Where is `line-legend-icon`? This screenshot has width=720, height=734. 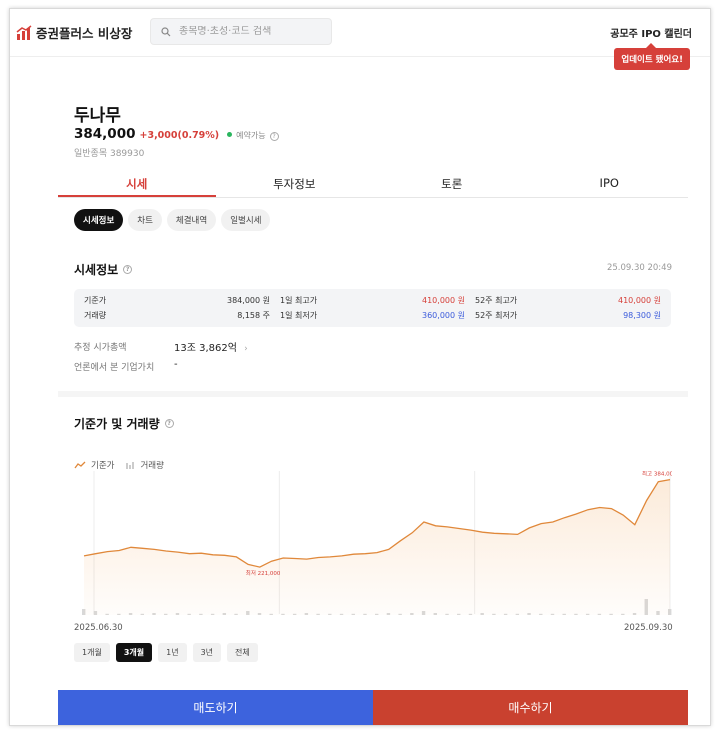
line-legend-icon is located at coordinates (80, 465).